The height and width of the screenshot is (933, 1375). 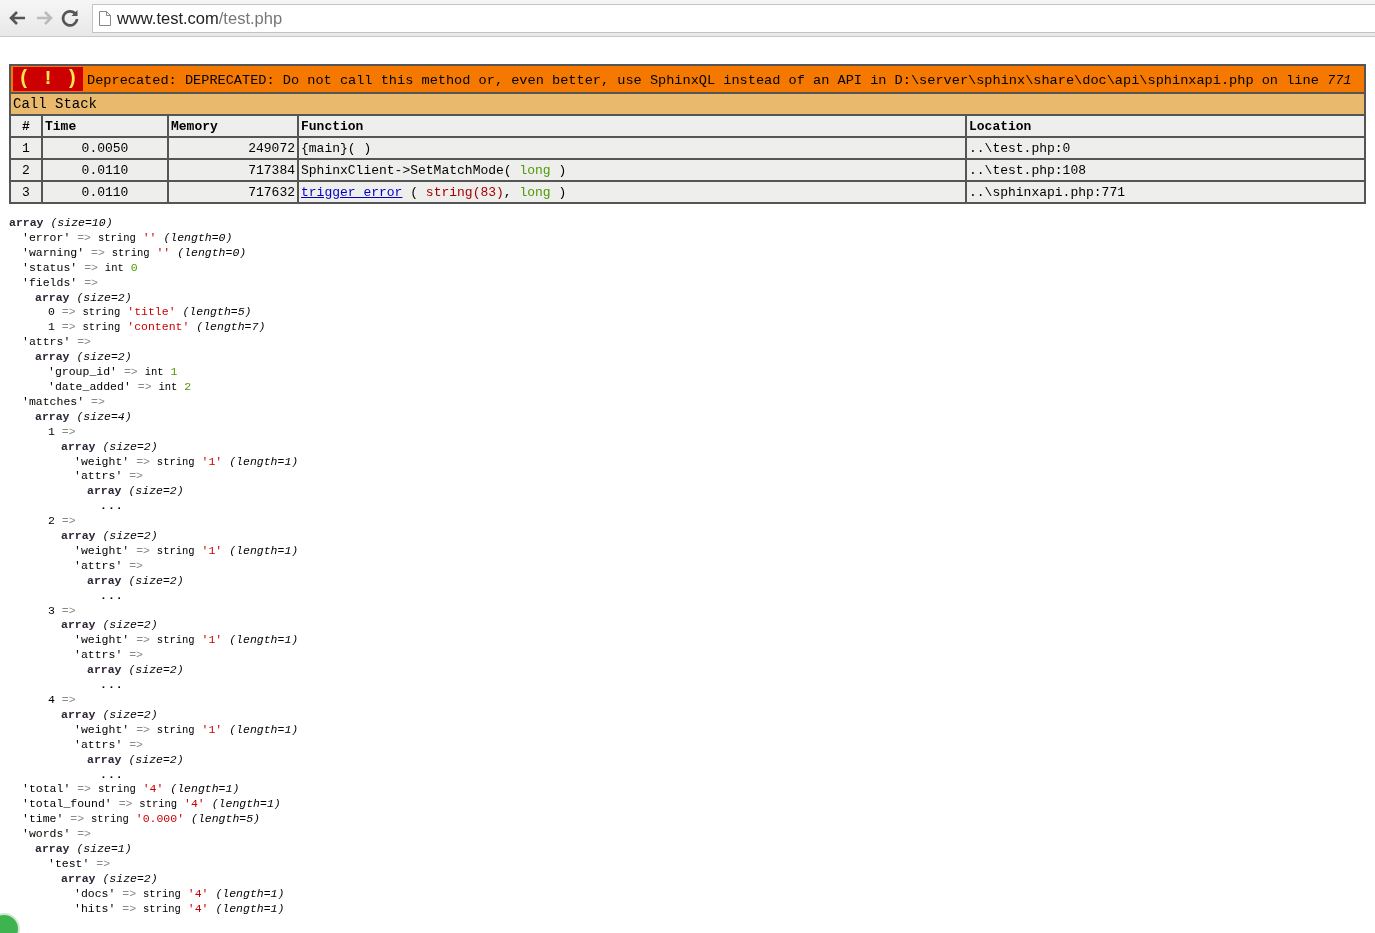 I want to click on table-cell: 717384, so click(x=233, y=170).